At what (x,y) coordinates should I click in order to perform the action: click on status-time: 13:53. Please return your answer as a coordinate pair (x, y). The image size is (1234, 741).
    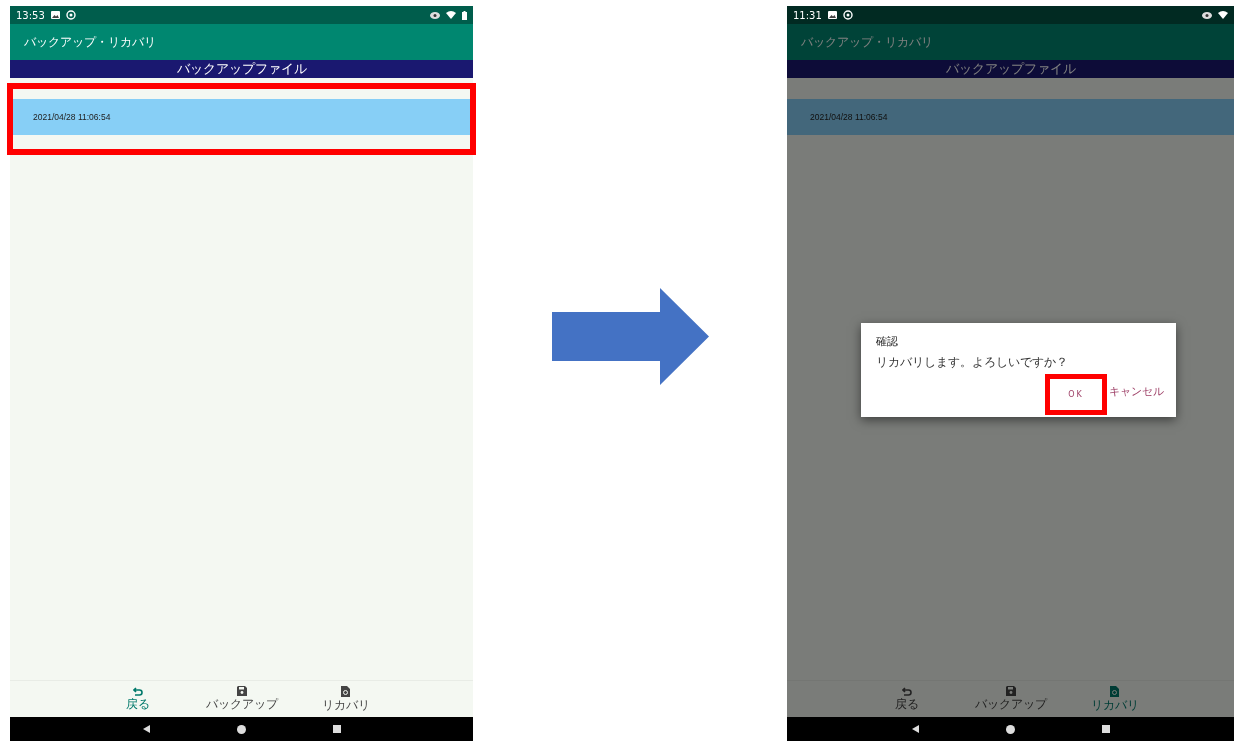
    Looking at the image, I should click on (30, 15).